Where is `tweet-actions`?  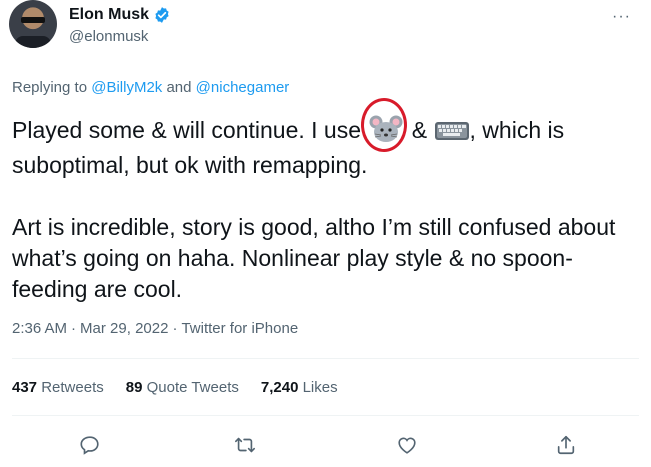 tweet-actions is located at coordinates (325, 445).